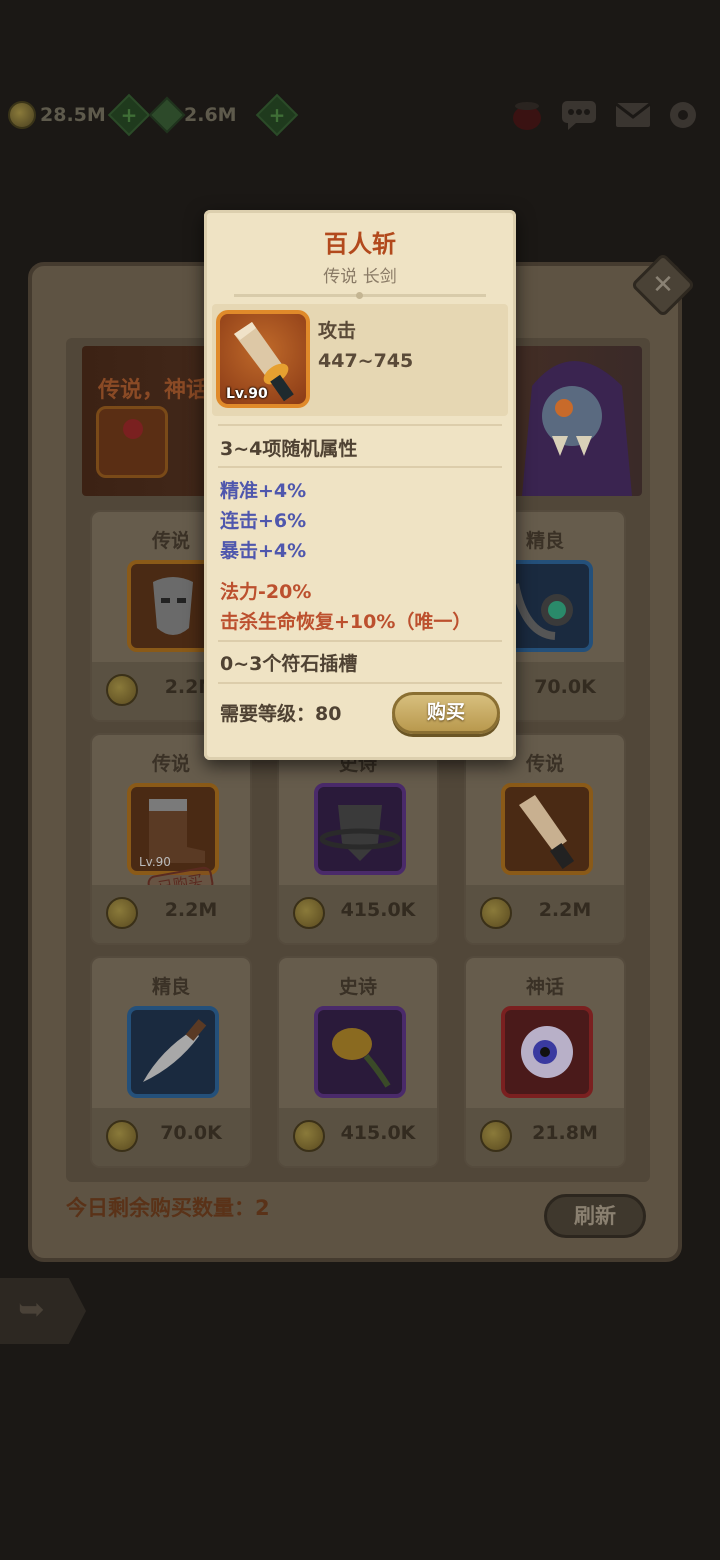 The image size is (720, 1560). I want to click on item-type: 传说 长剑, so click(360, 277).